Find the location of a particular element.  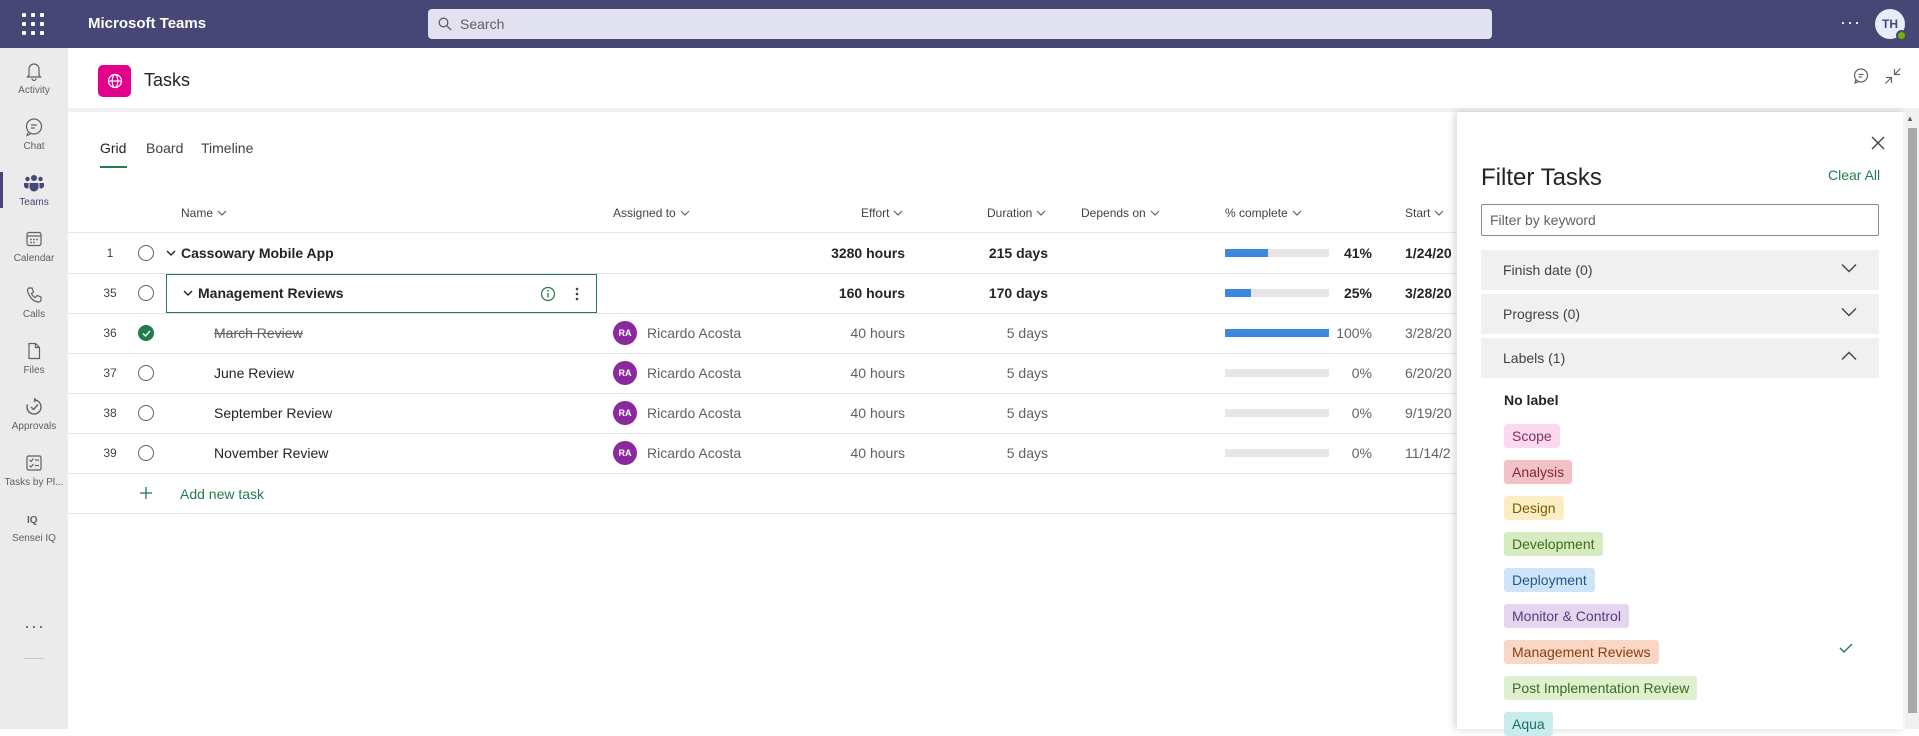

more-apps-icon: ··· is located at coordinates (34, 626).